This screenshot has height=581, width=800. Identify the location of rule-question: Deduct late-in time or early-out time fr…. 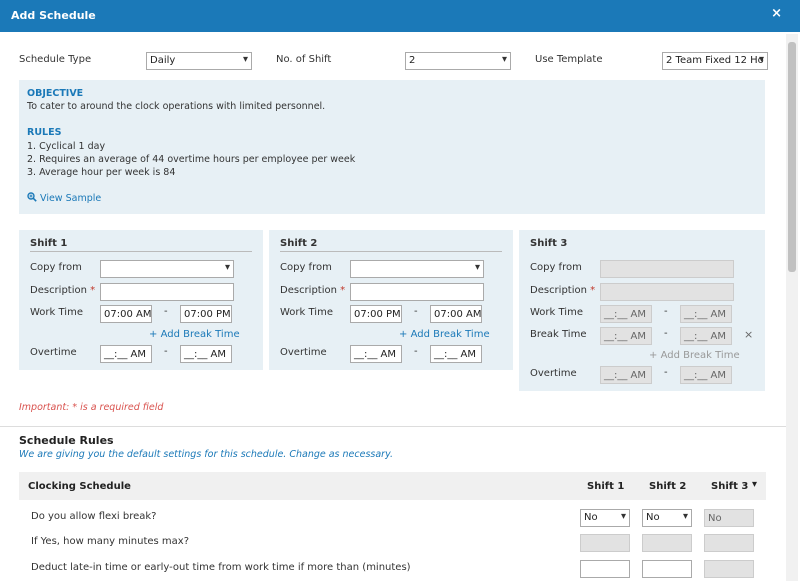
(221, 567).